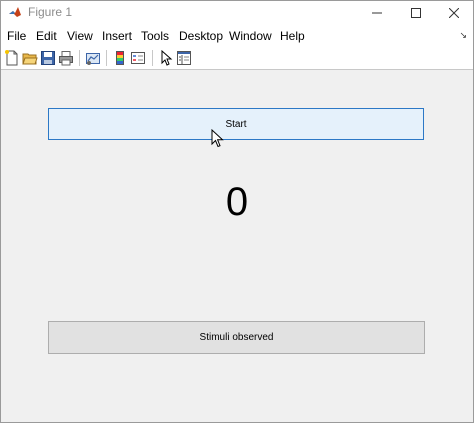 This screenshot has height=423, width=474. I want to click on link-plot-icon, so click(93, 58).